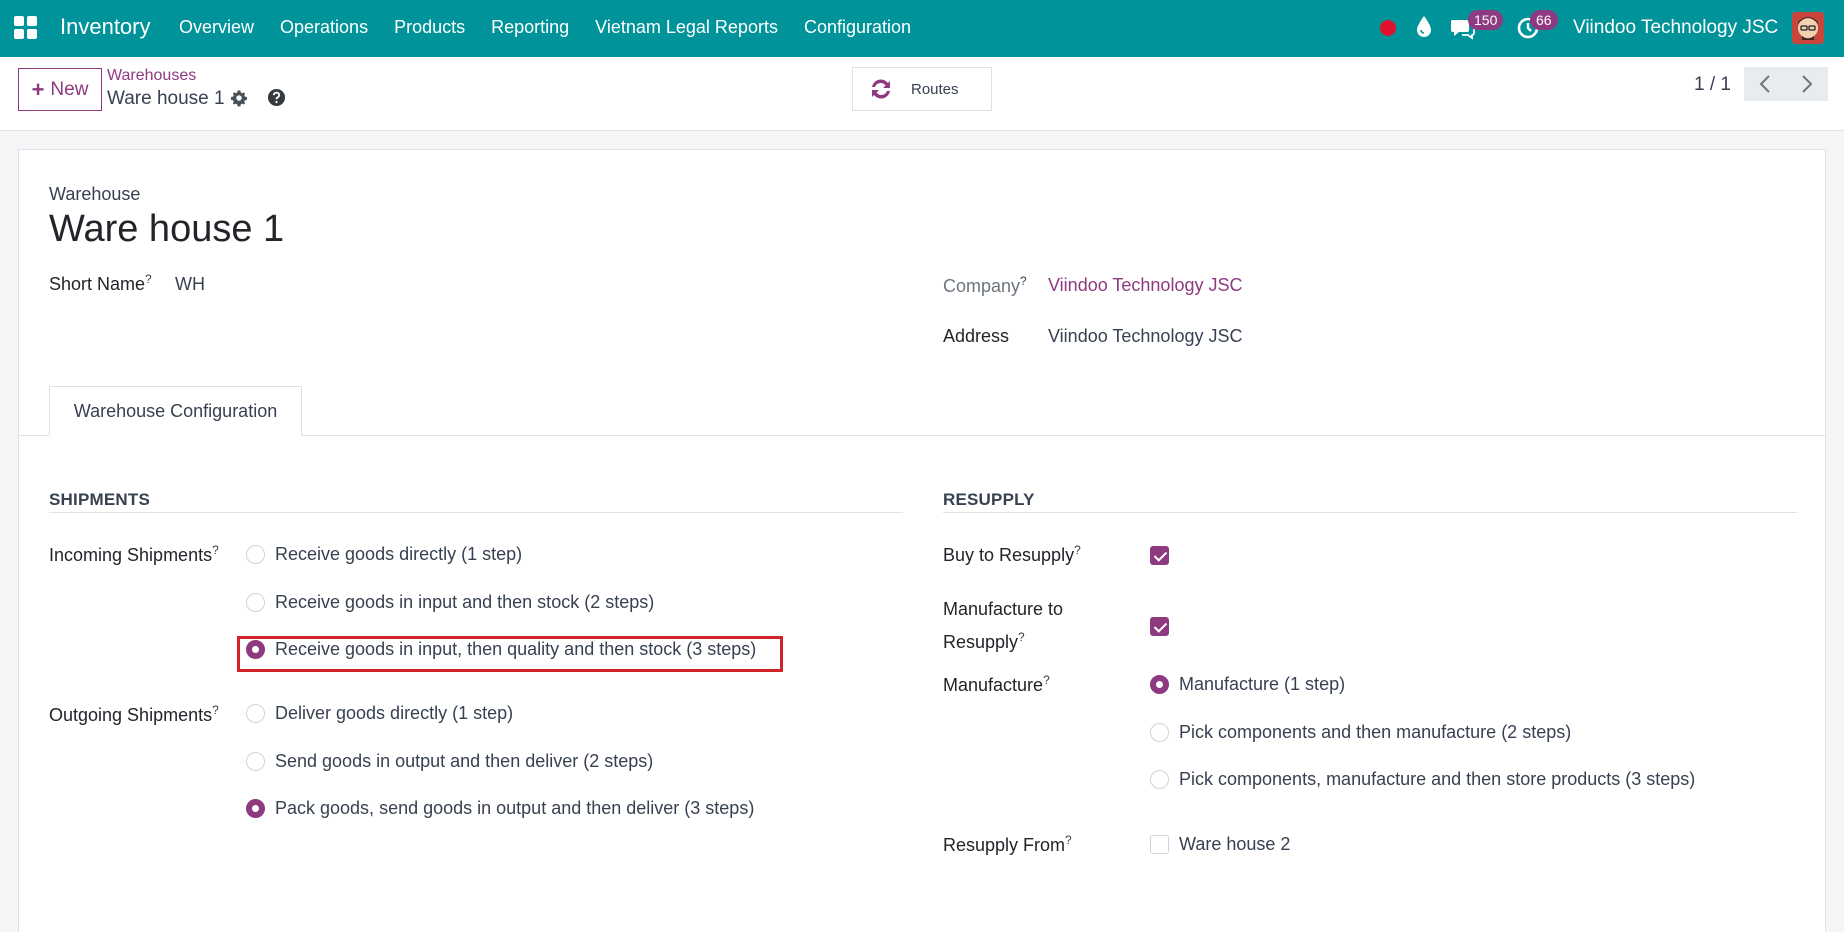  What do you see at coordinates (1012, 554) in the screenshot?
I see `buy-to-resupply-label: Buy to Resupply?` at bounding box center [1012, 554].